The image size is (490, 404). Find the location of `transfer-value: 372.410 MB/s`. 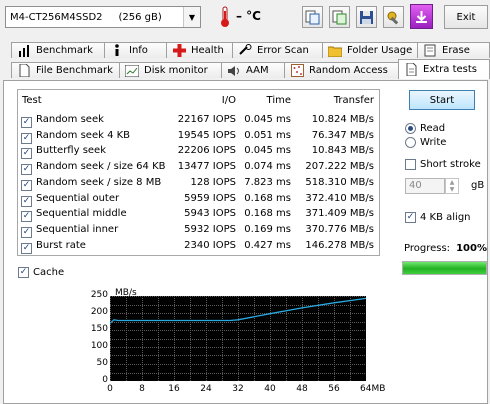

transfer-value: 372.410 MB/s is located at coordinates (339, 198).